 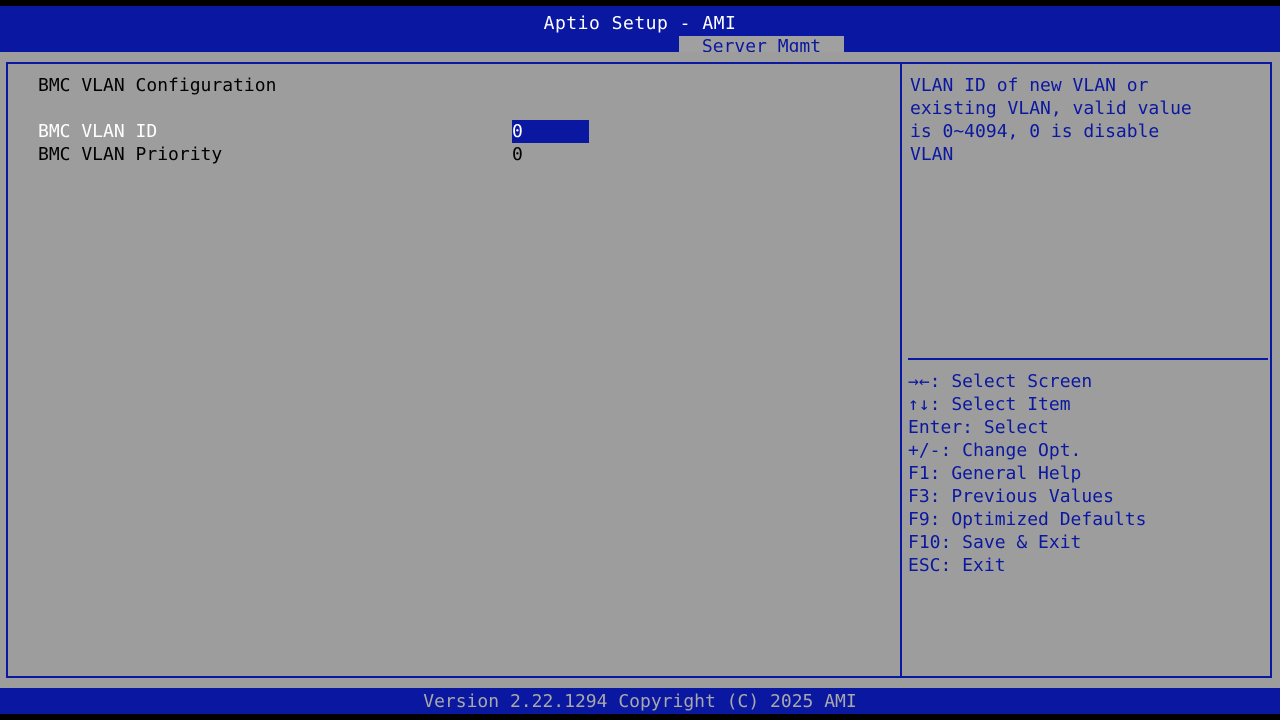 I want to click on selected-value-highlight, so click(x=550, y=131).